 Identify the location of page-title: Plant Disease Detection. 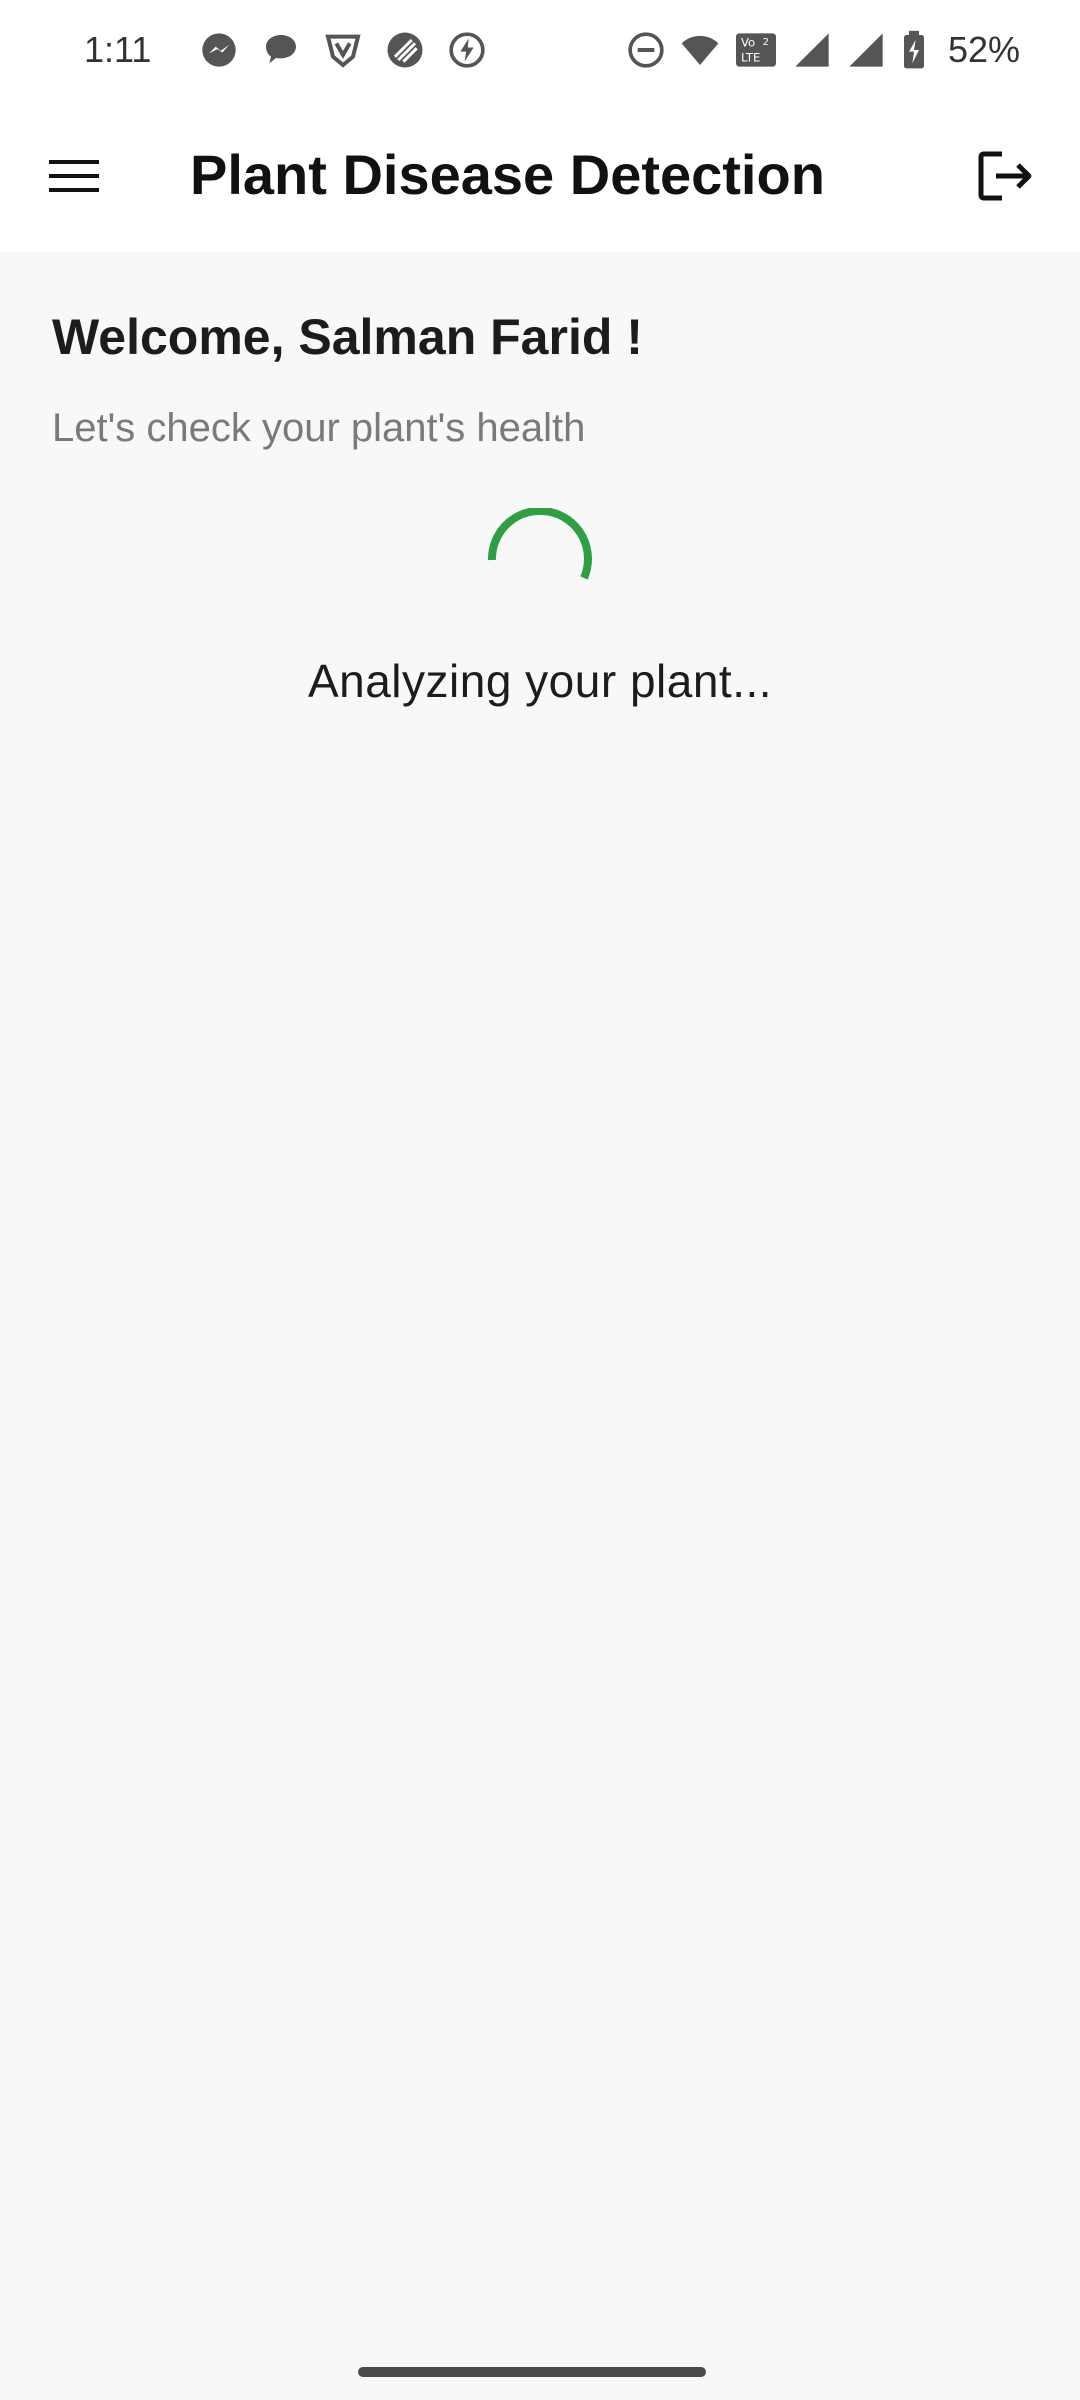
(507, 174).